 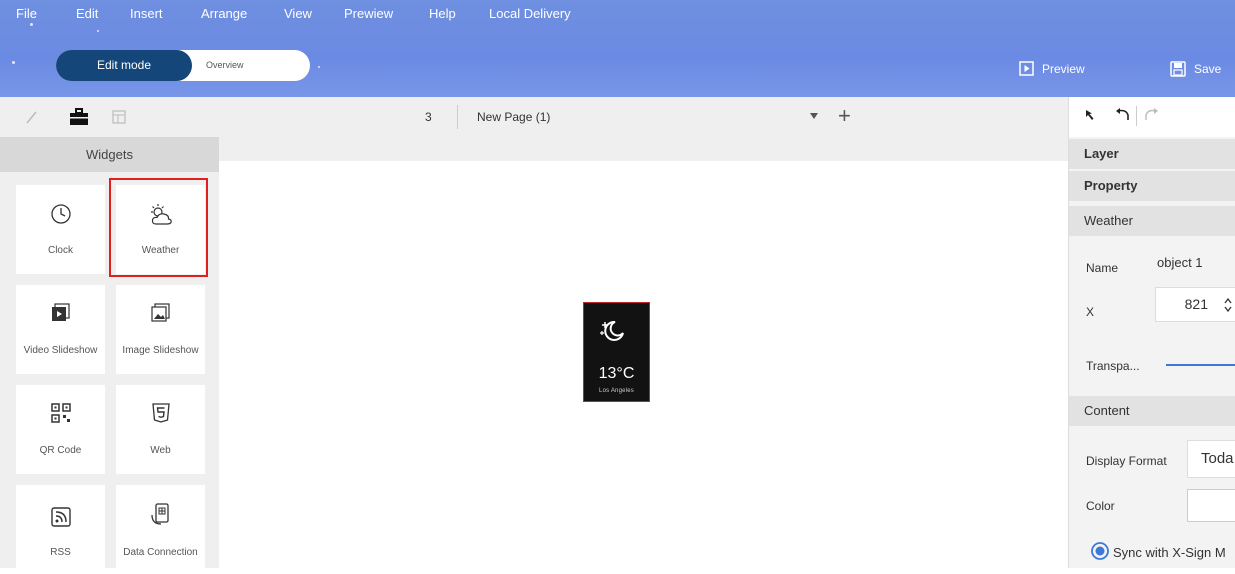 I want to click on widget-clock: Clock, so click(x=60, y=229).